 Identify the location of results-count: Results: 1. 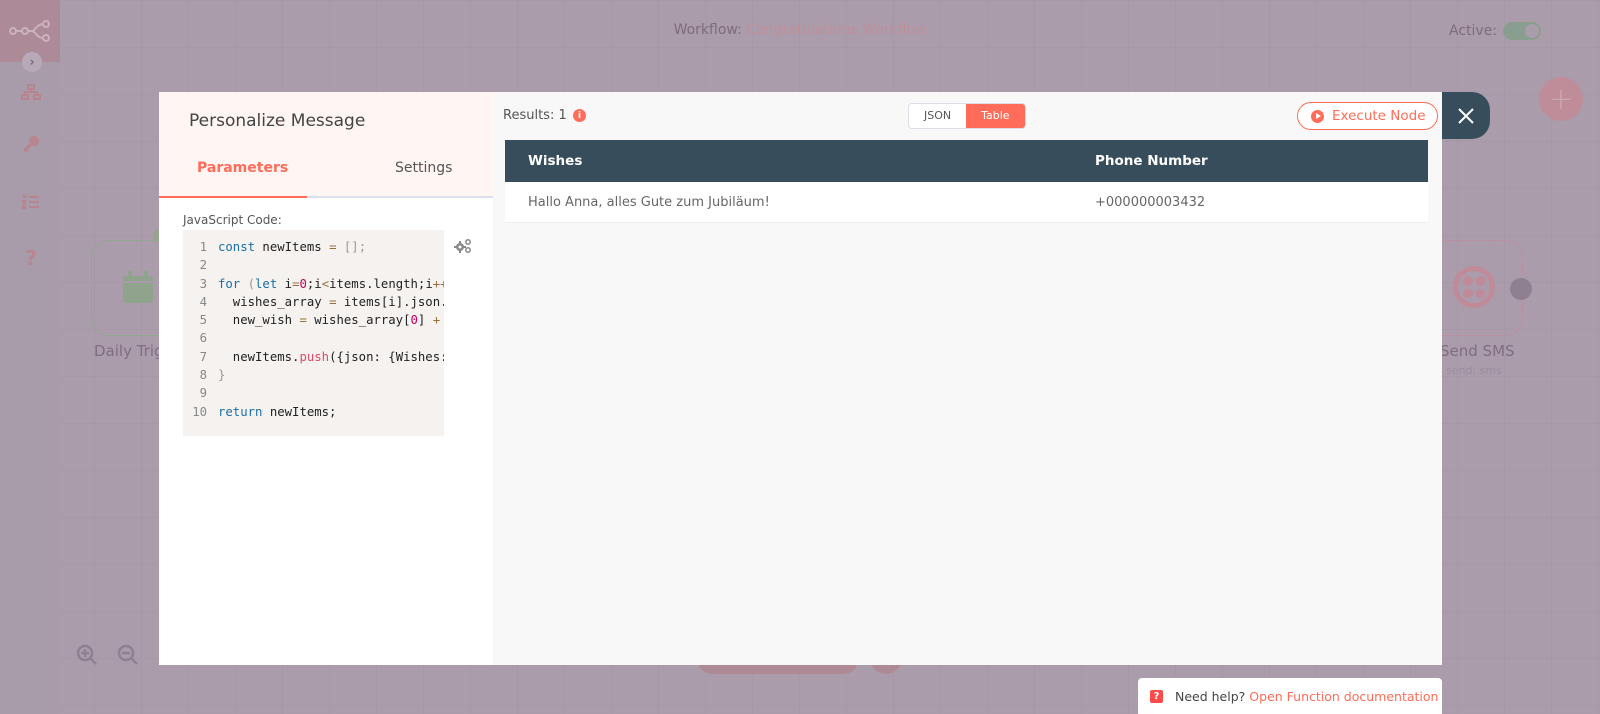
(535, 115).